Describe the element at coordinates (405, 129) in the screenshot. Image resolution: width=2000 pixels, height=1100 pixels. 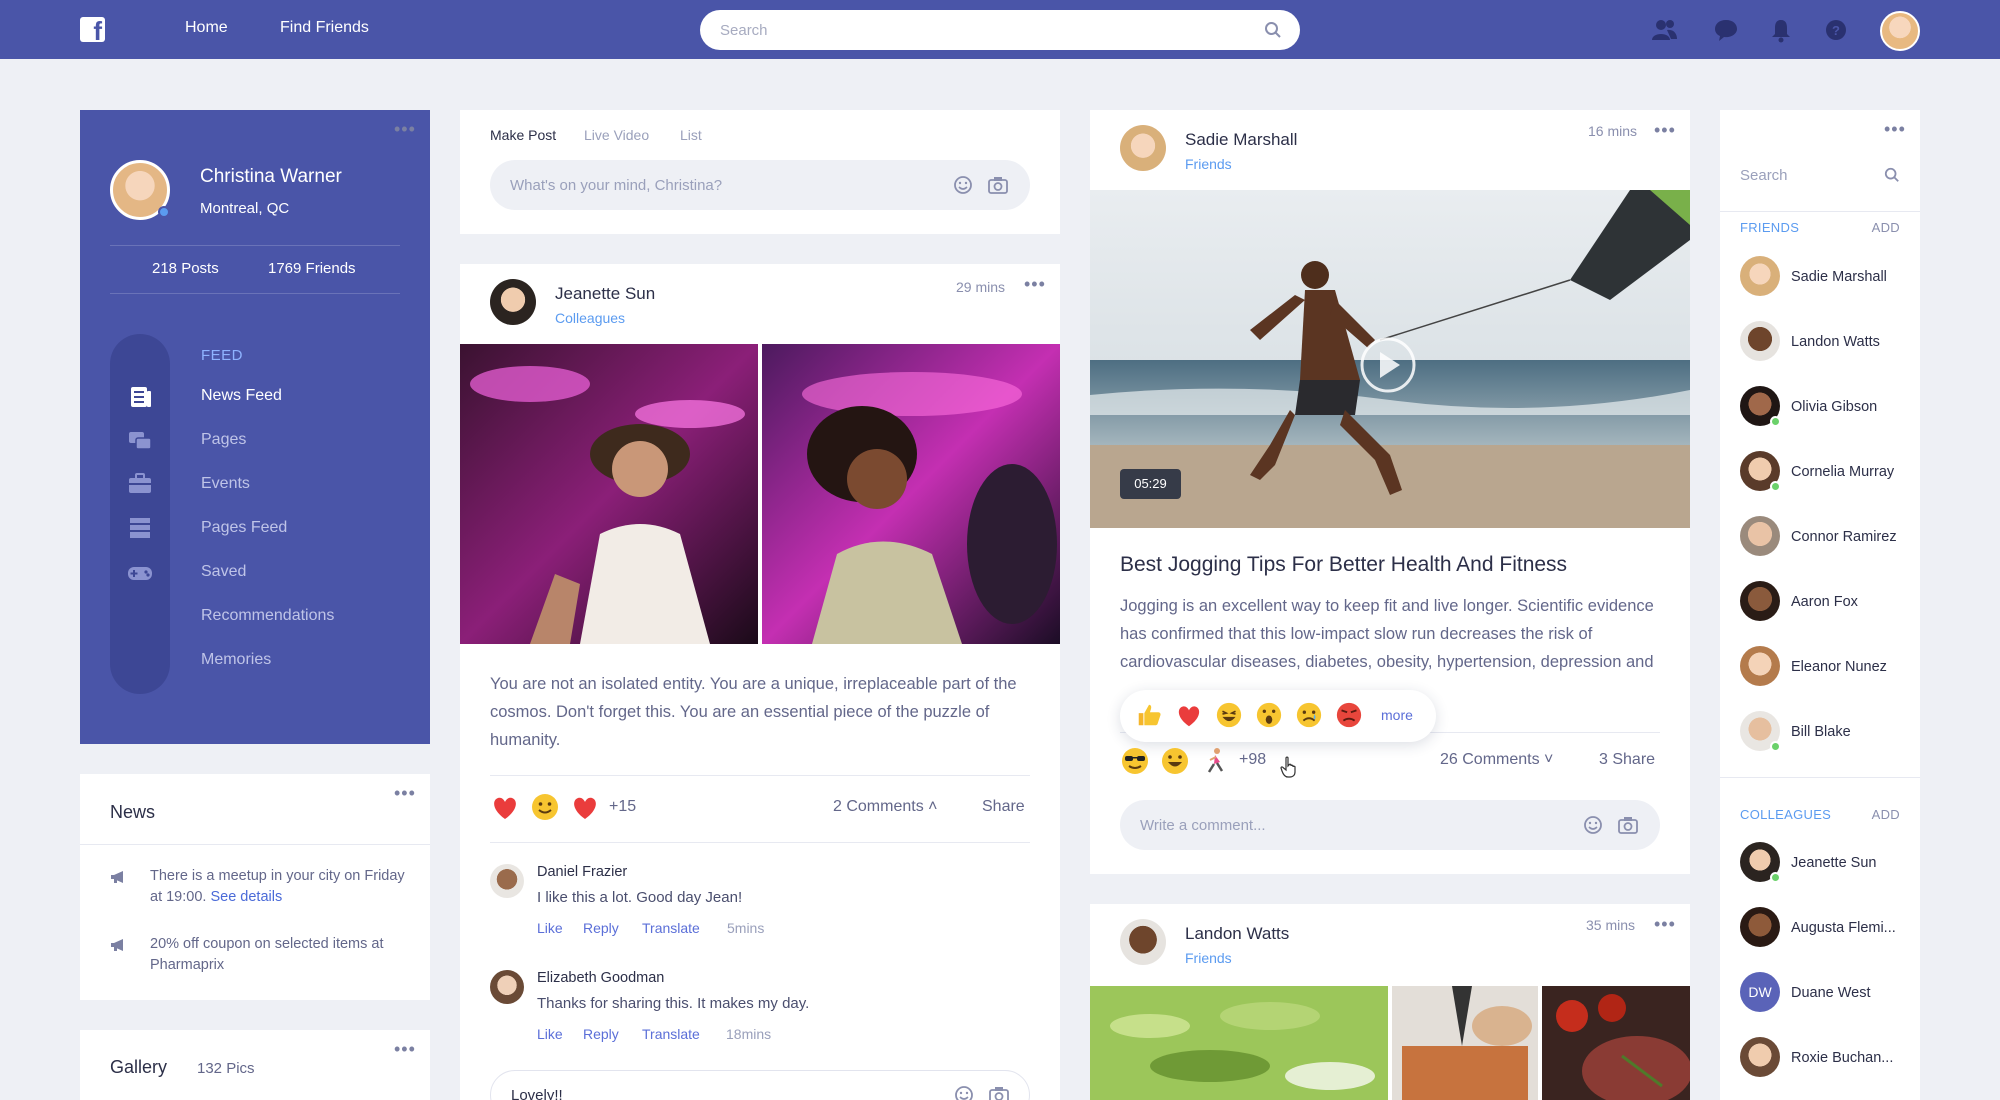
I see `profile-options-icon: •••` at that location.